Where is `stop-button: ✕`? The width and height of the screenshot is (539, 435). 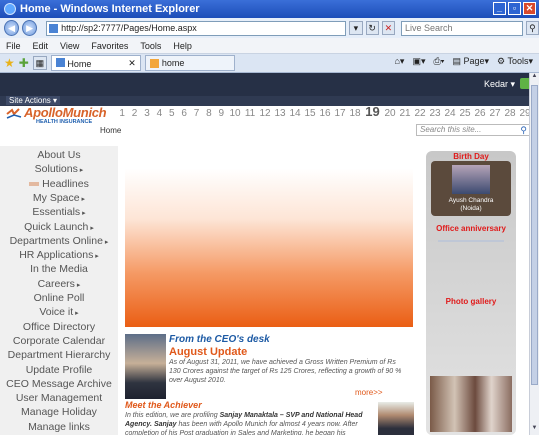 stop-button: ✕ is located at coordinates (388, 28).